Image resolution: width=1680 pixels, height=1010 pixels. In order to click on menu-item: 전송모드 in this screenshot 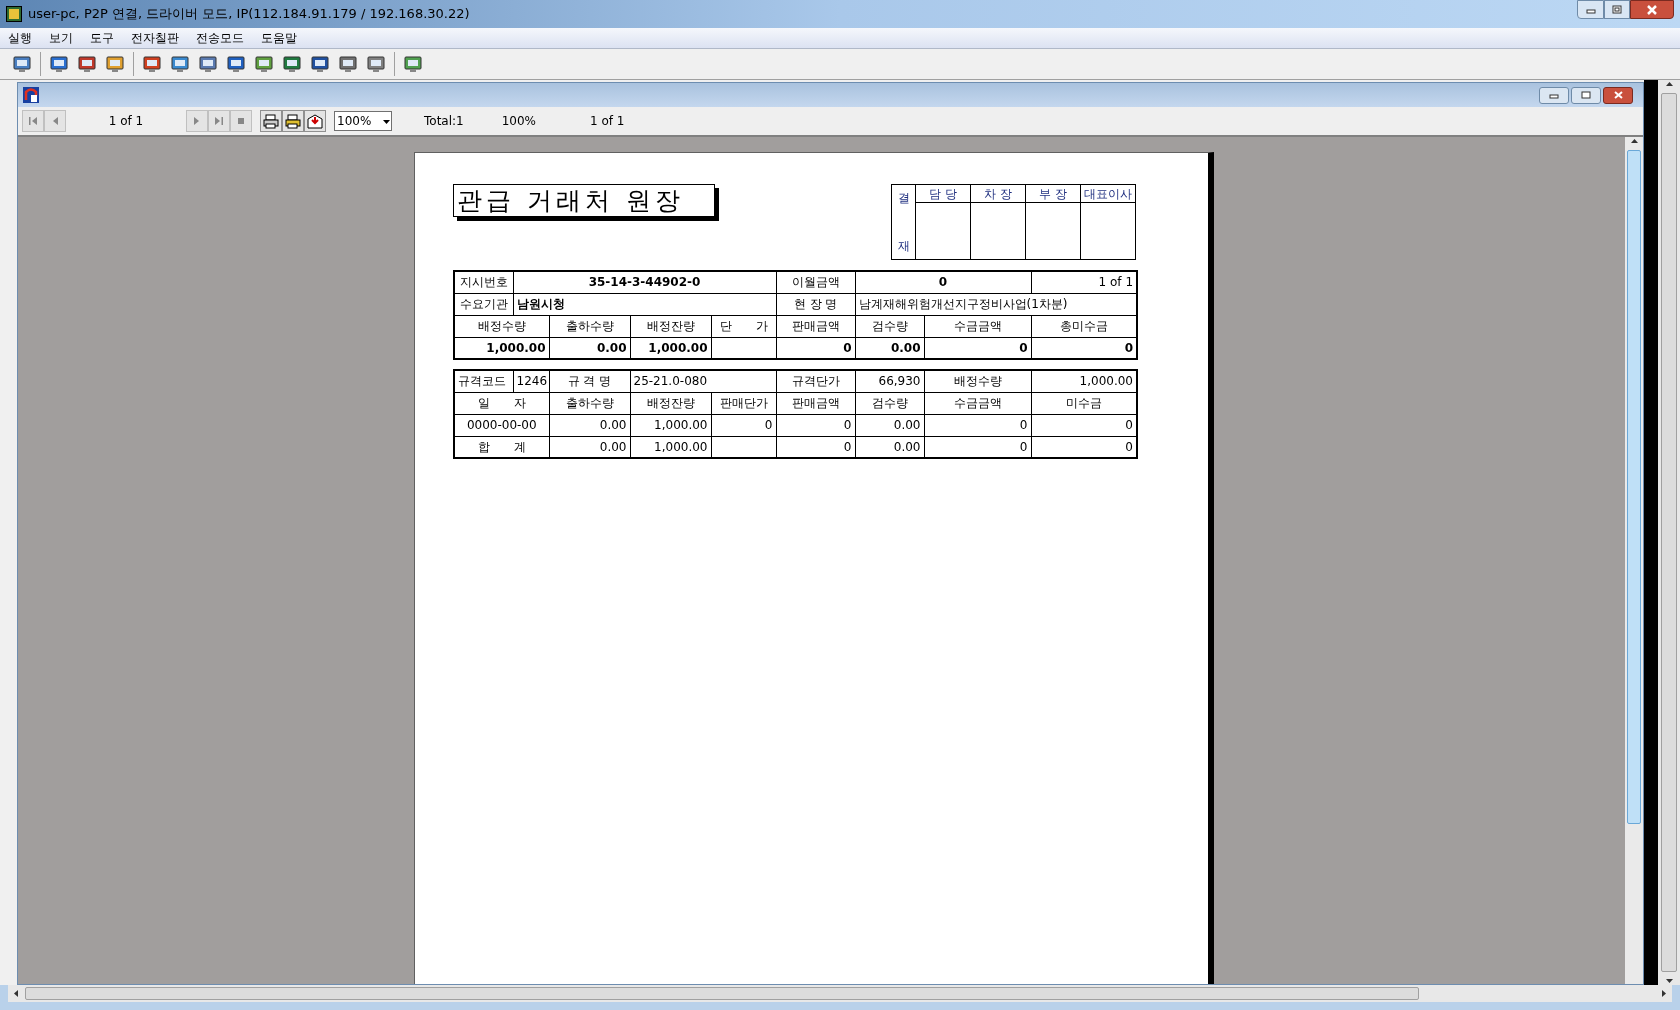, I will do `click(220, 38)`.